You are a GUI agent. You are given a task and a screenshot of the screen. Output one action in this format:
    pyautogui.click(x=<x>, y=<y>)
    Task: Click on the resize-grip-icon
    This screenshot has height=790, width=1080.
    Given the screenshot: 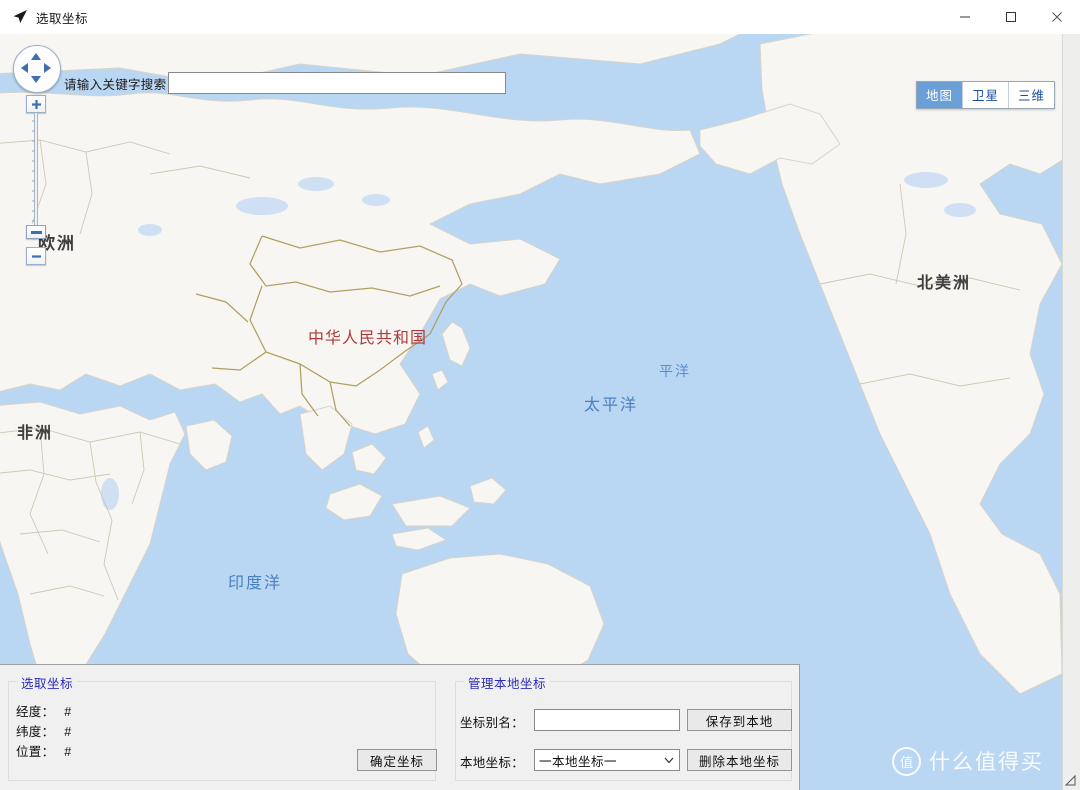 What is the action you would take?
    pyautogui.click(x=1070, y=780)
    